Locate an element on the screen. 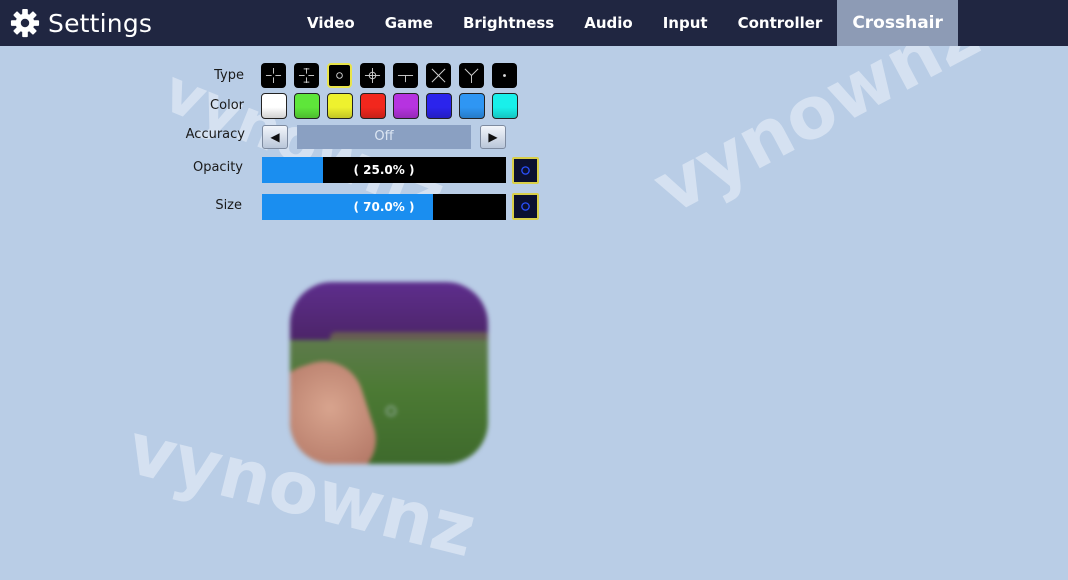 The width and height of the screenshot is (1068, 580). opacity-slider: ( 25.0% ) is located at coordinates (384, 170).